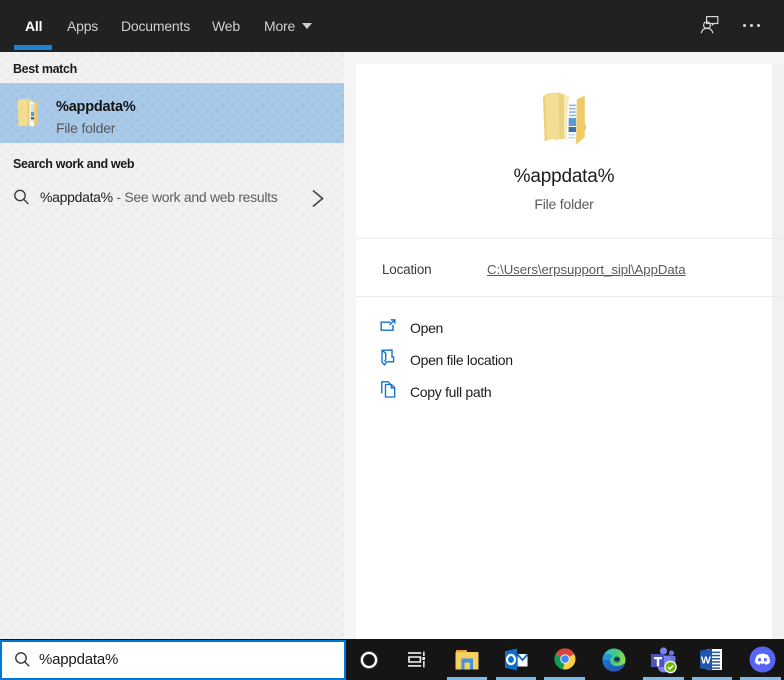 The width and height of the screenshot is (784, 680). I want to click on svg-text: W, so click(706, 660).